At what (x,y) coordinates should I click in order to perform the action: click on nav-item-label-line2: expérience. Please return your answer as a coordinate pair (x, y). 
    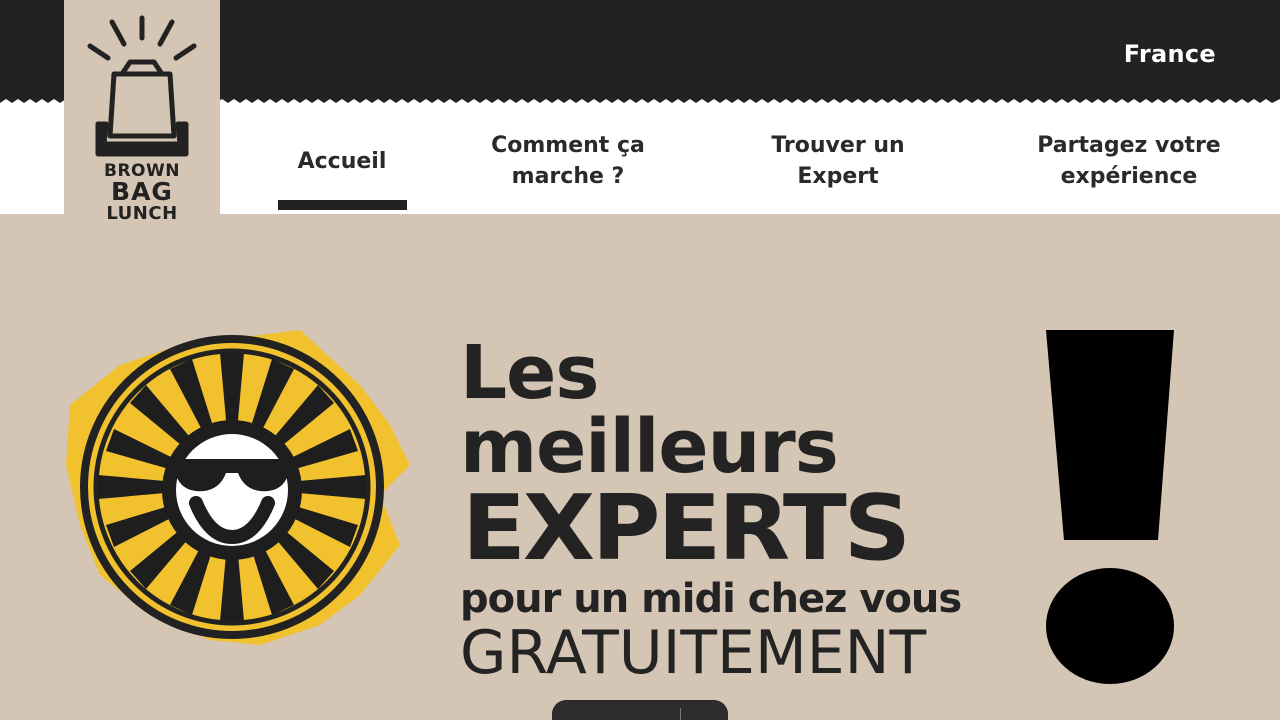
    Looking at the image, I should click on (1129, 176).